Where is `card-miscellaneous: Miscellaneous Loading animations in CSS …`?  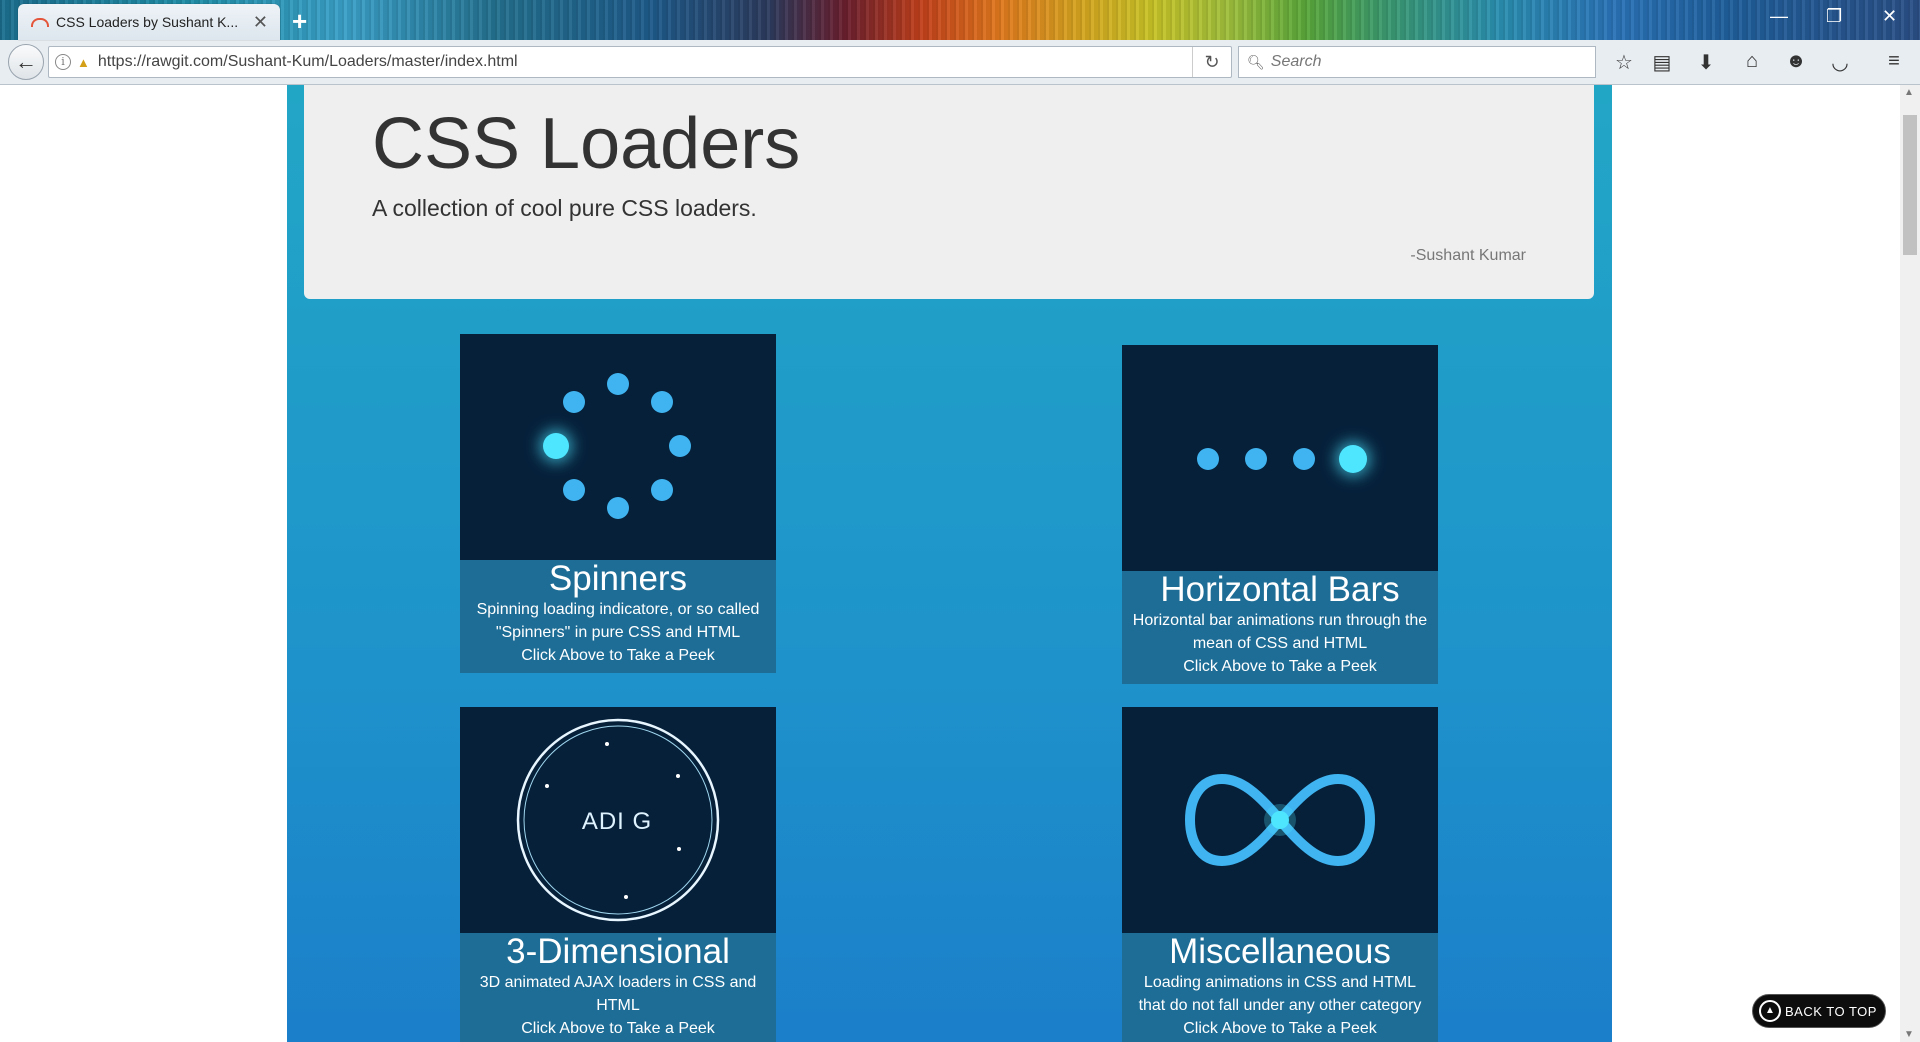
card-miscellaneous: Miscellaneous Loading animations in CSS … is located at coordinates (1280, 874).